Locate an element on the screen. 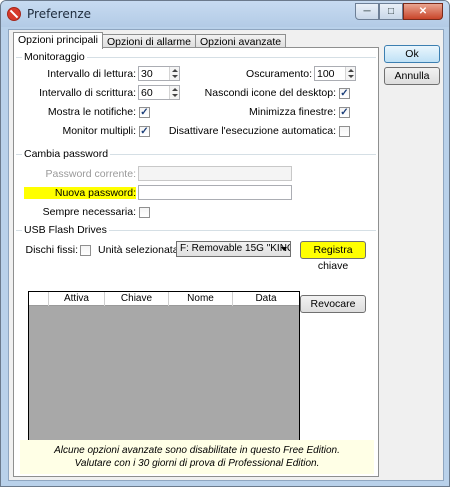 Image resolution: width=450 pixels, height=487 pixels. revoke-button: Revocare is located at coordinates (333, 304).